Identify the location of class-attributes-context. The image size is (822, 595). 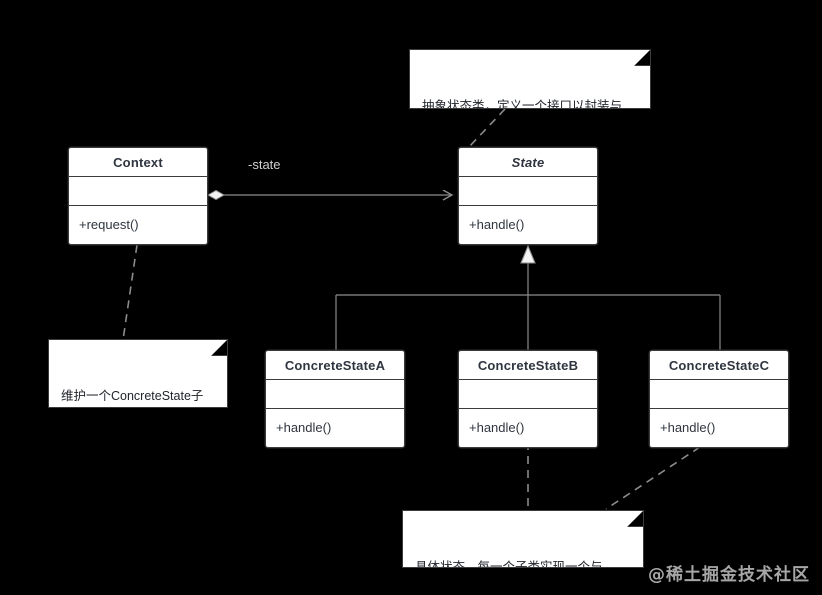
(138, 191).